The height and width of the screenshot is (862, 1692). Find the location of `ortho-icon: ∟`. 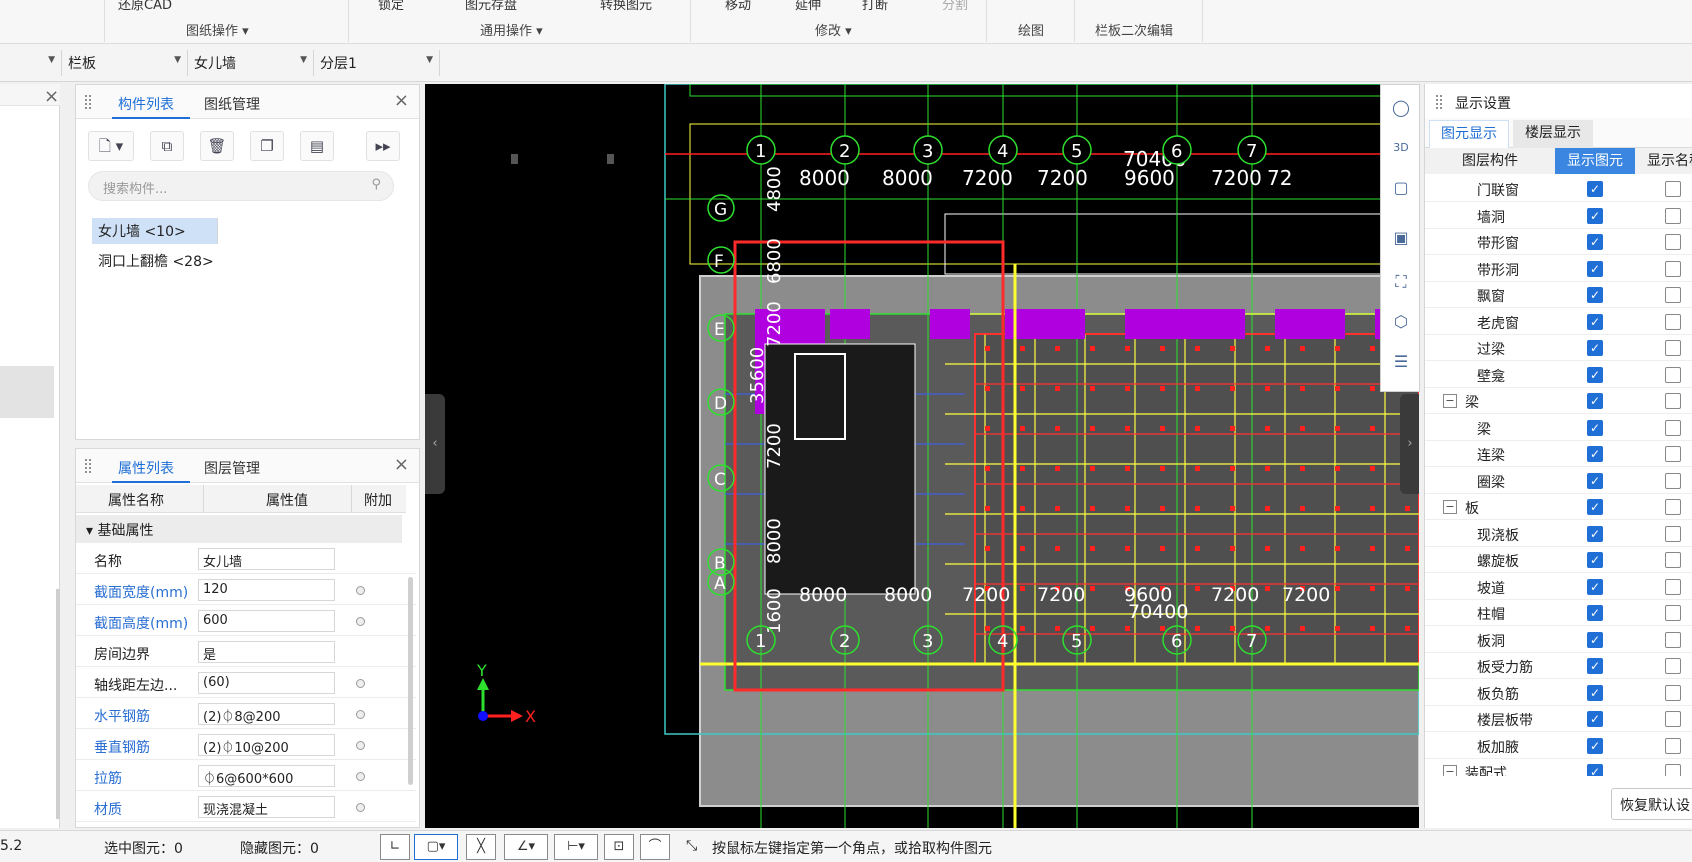

ortho-icon: ∟ is located at coordinates (395, 847).